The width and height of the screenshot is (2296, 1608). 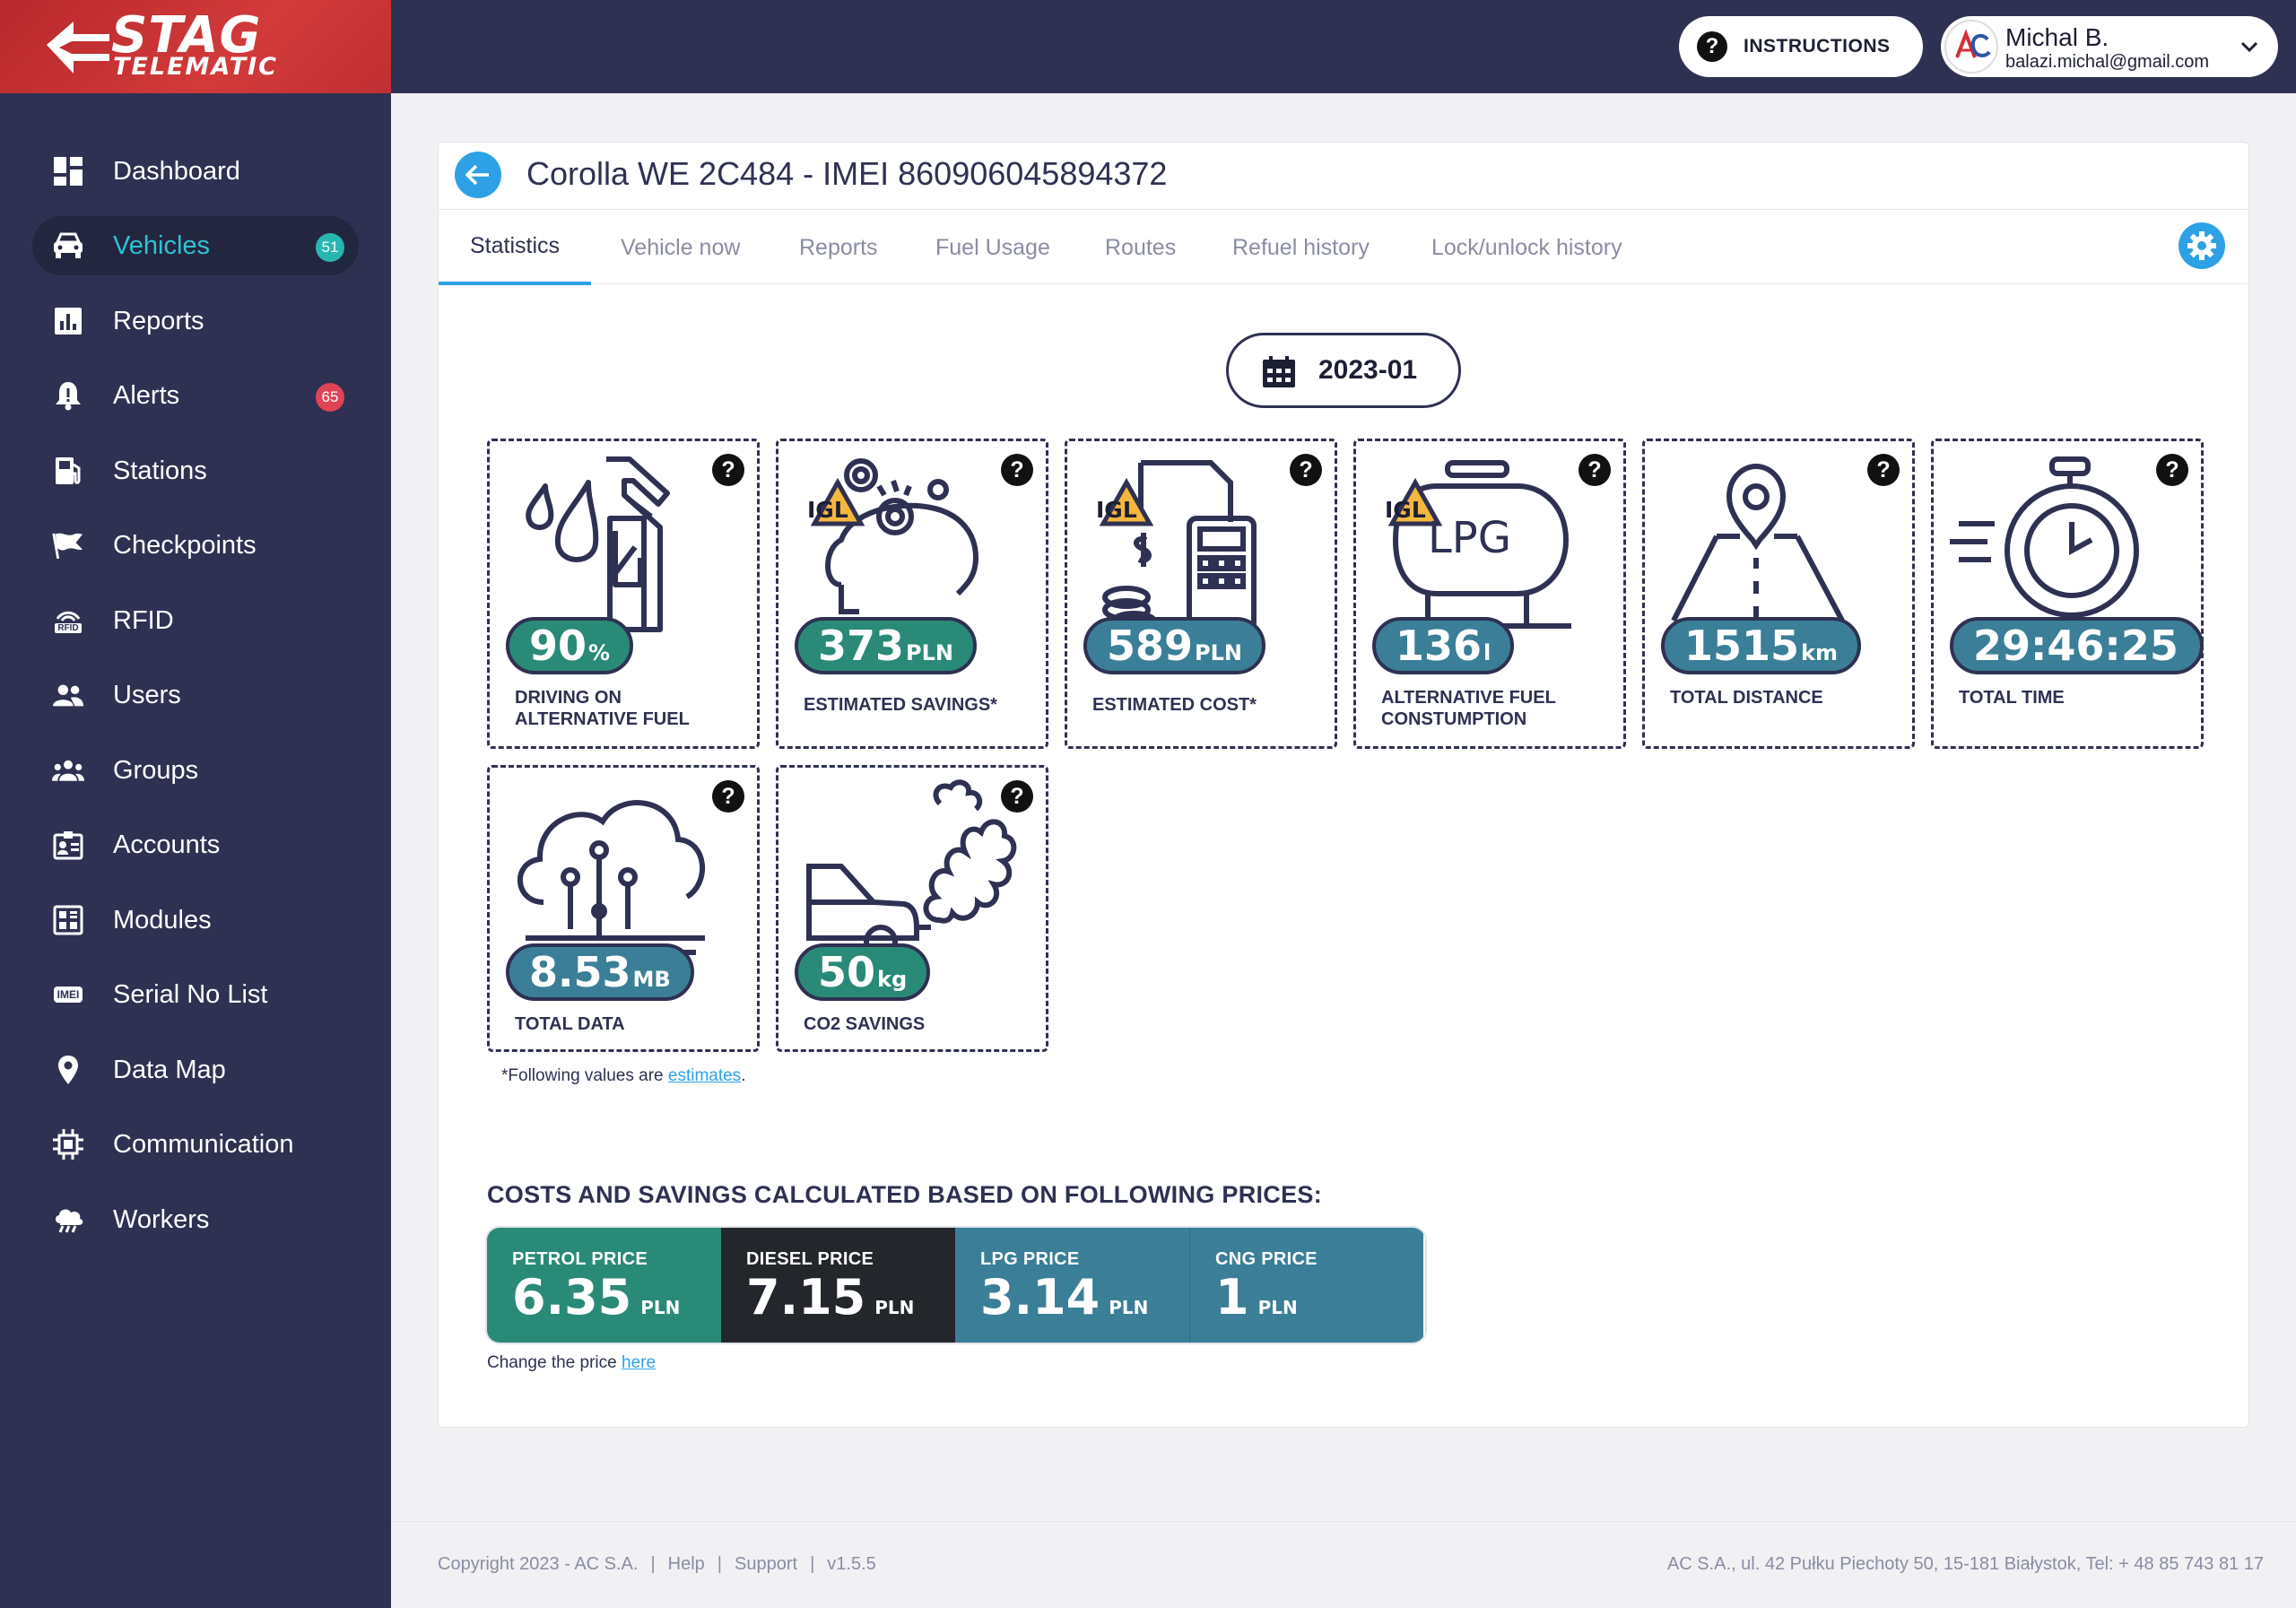 I want to click on sidebar-item-label: Reports, so click(x=158, y=320).